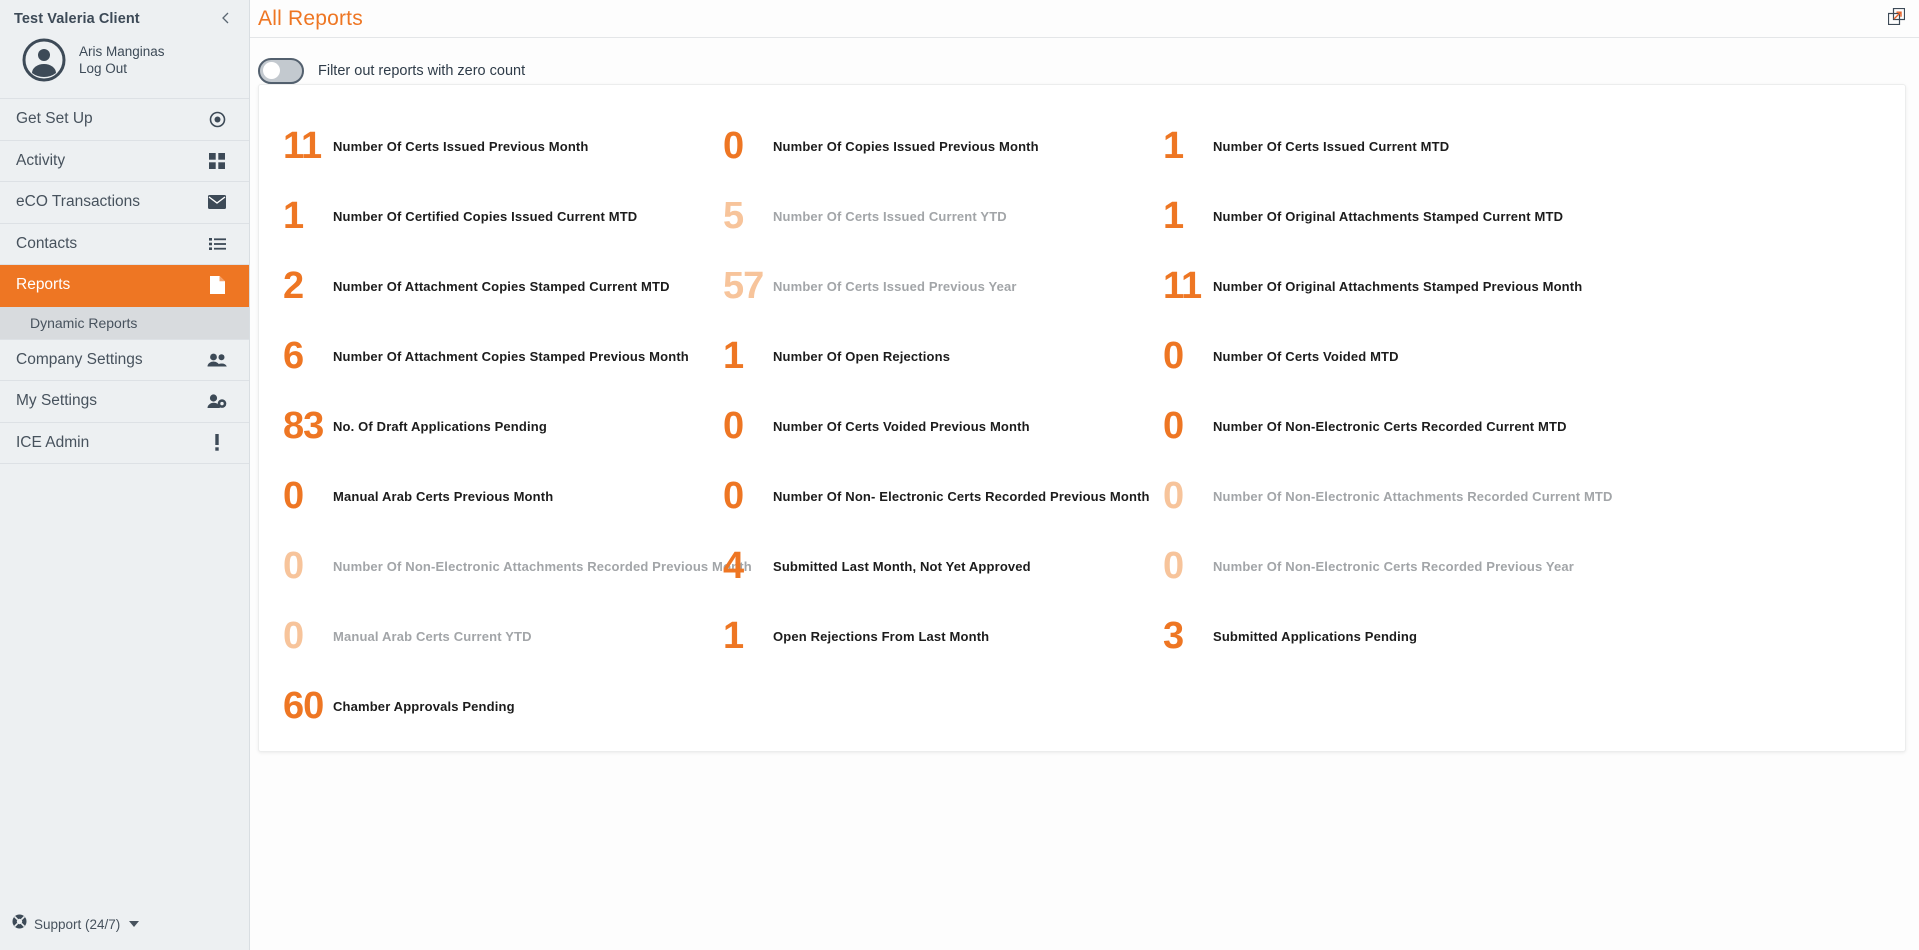  What do you see at coordinates (902, 566) in the screenshot?
I see `stat-label: Submitted Last Month, Not Yet Approved` at bounding box center [902, 566].